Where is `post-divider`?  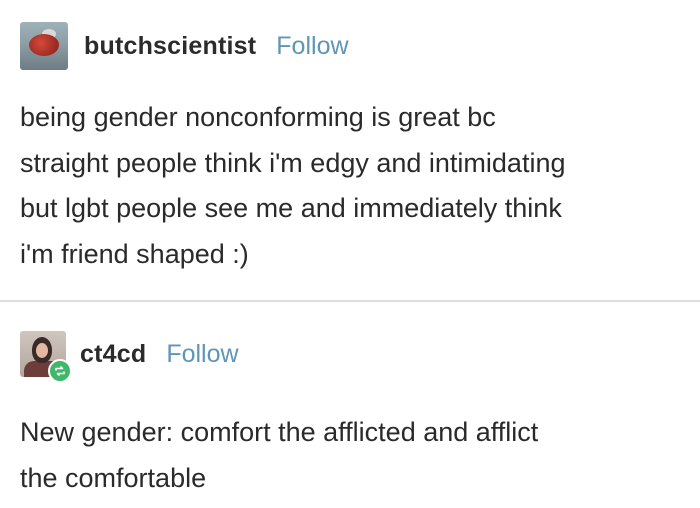
post-divider is located at coordinates (350, 301).